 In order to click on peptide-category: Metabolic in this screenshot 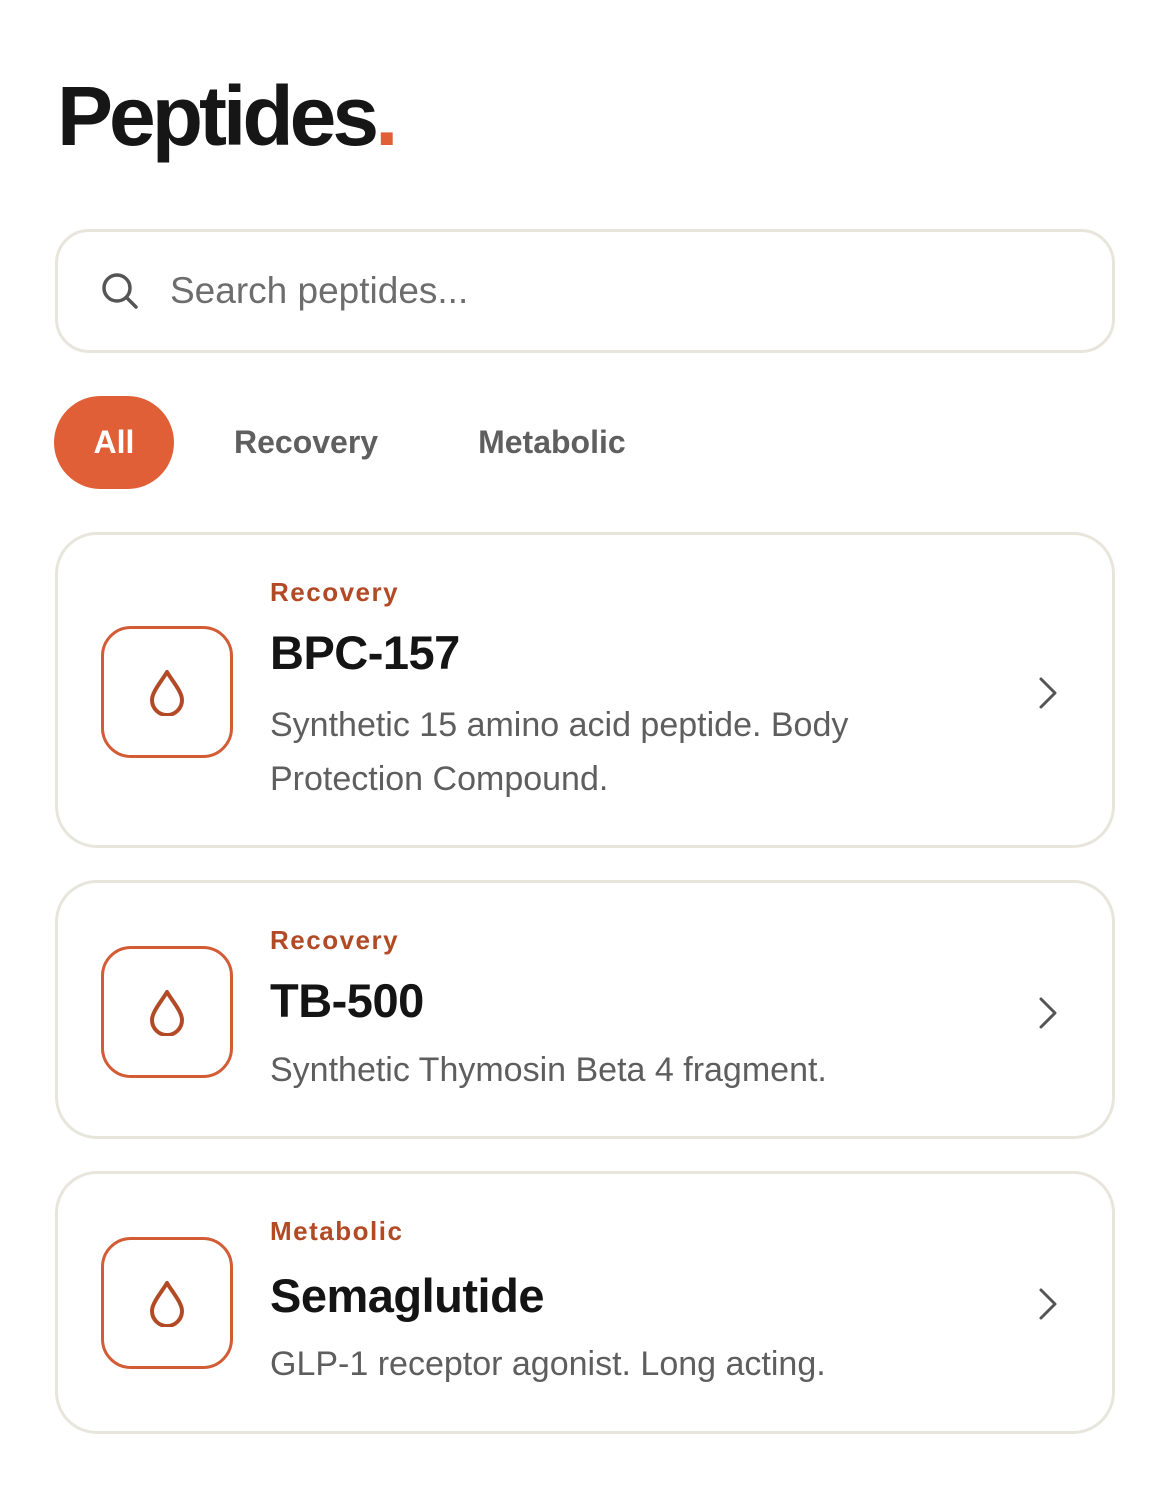, I will do `click(337, 1231)`.